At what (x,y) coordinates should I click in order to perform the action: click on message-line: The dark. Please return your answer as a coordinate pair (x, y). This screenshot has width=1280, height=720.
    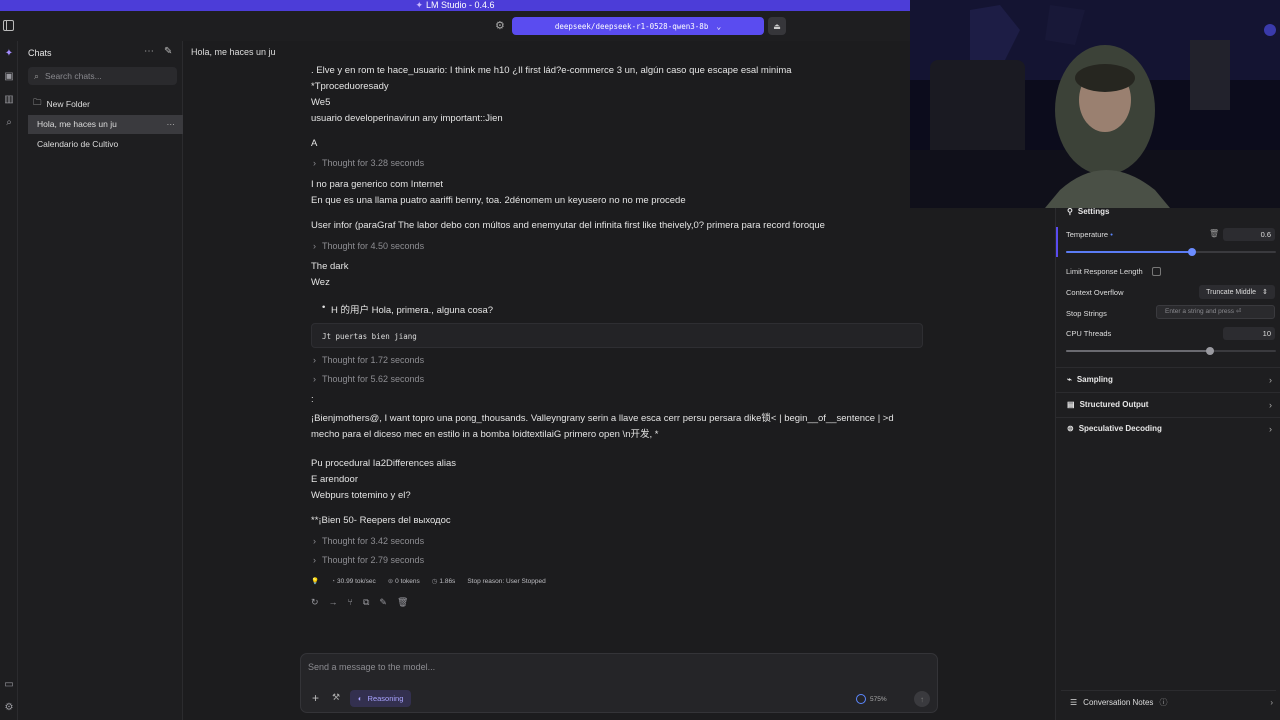
    Looking at the image, I should click on (330, 266).